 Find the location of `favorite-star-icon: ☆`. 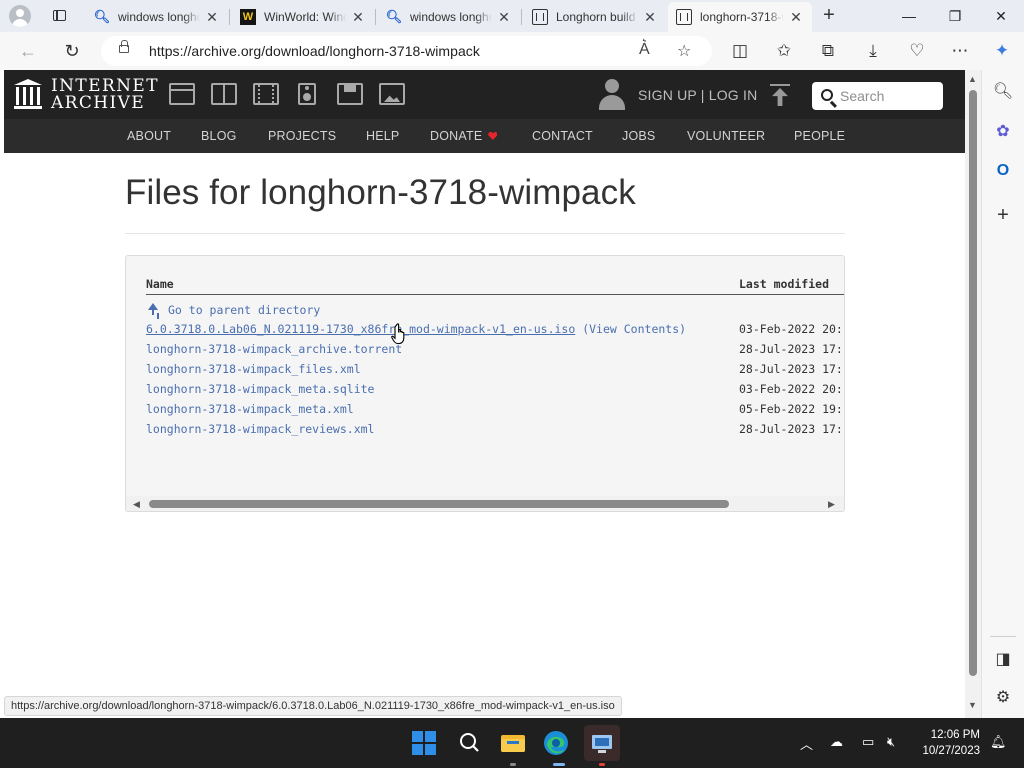

favorite-star-icon: ☆ is located at coordinates (684, 51).